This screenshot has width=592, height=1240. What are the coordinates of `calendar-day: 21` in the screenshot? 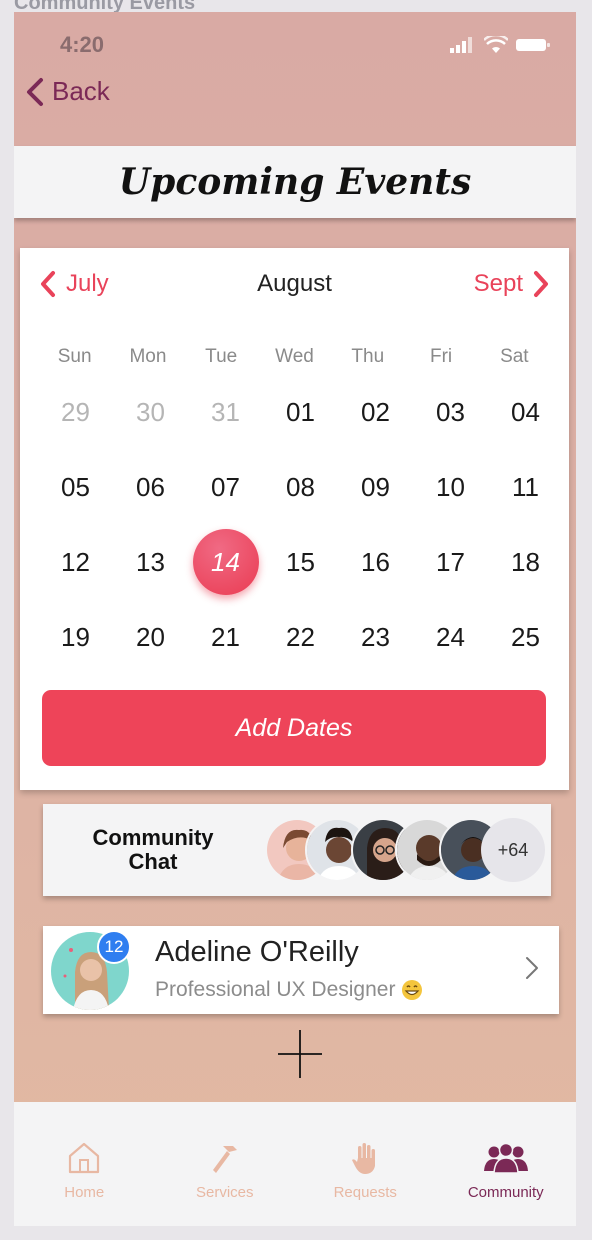 It's located at (225, 637).